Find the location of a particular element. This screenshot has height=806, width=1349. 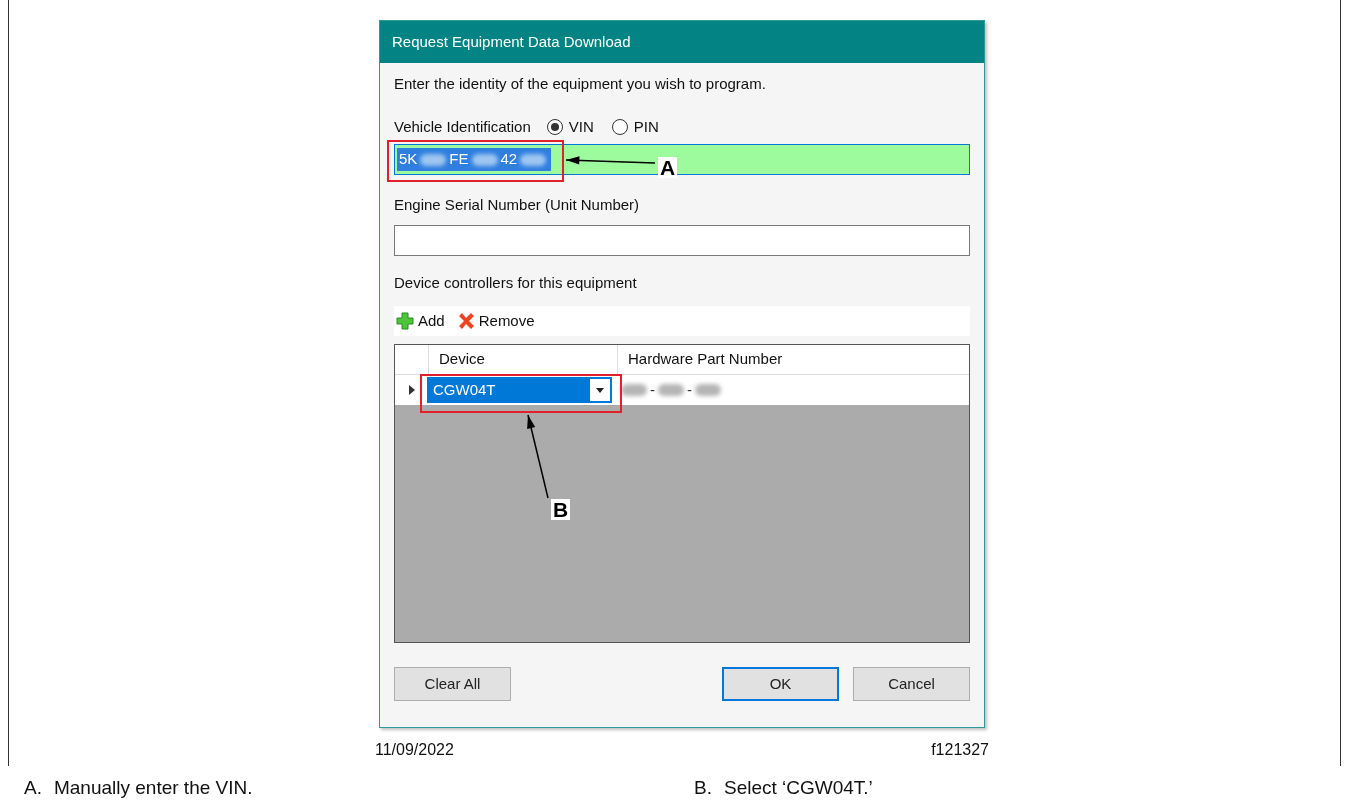

part-number-cell: - - is located at coordinates (671, 390).